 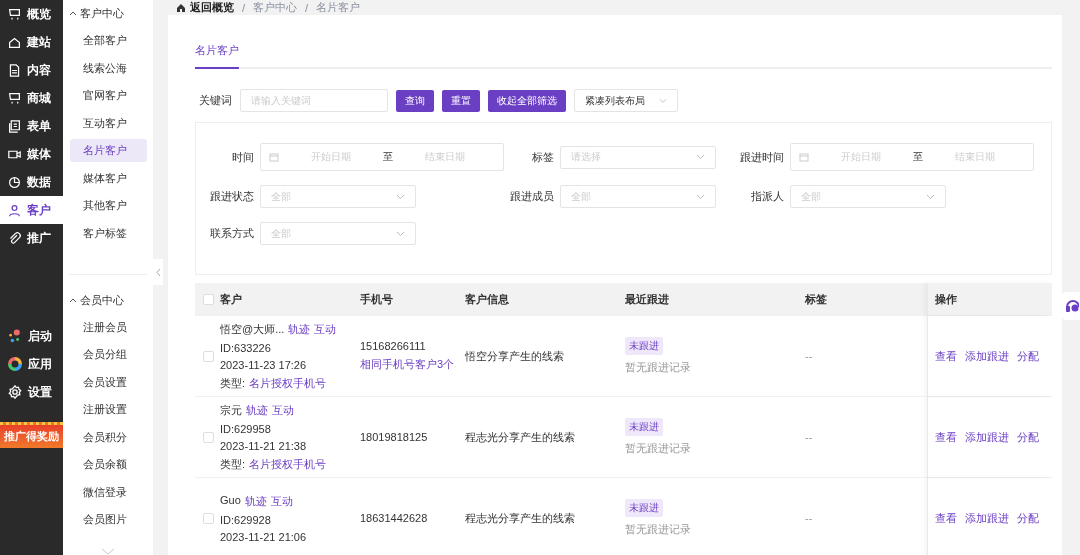 I want to click on created-time: 2023-11-21 21:06, so click(x=264, y=536).